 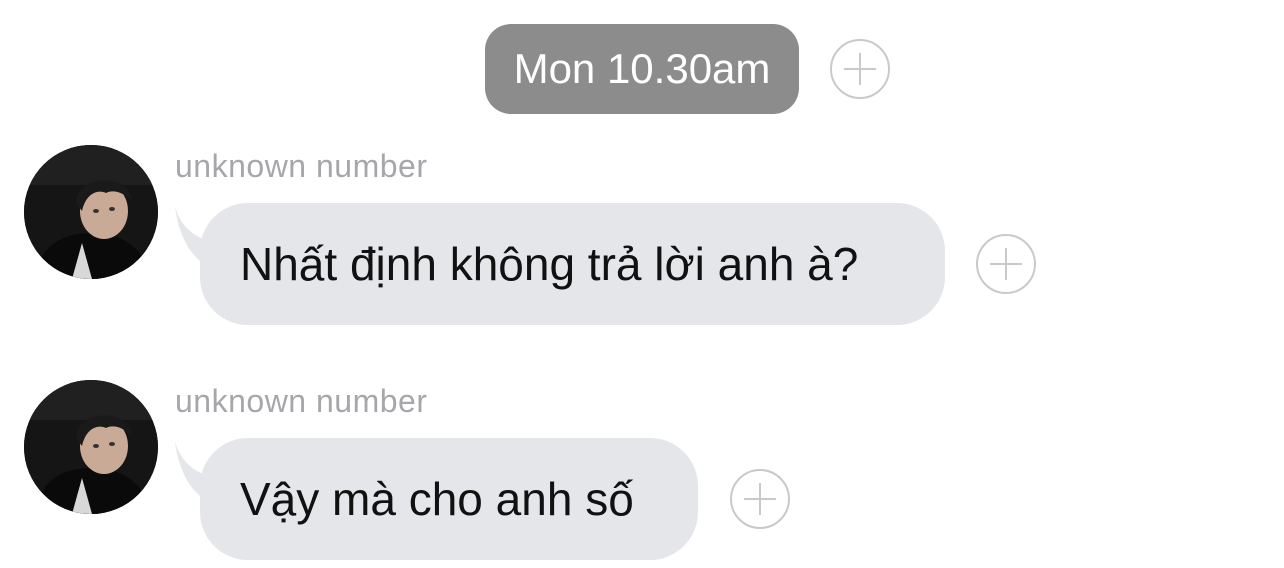 I want to click on message-bubble: Nhất định không trả lời anh à?, so click(x=572, y=264).